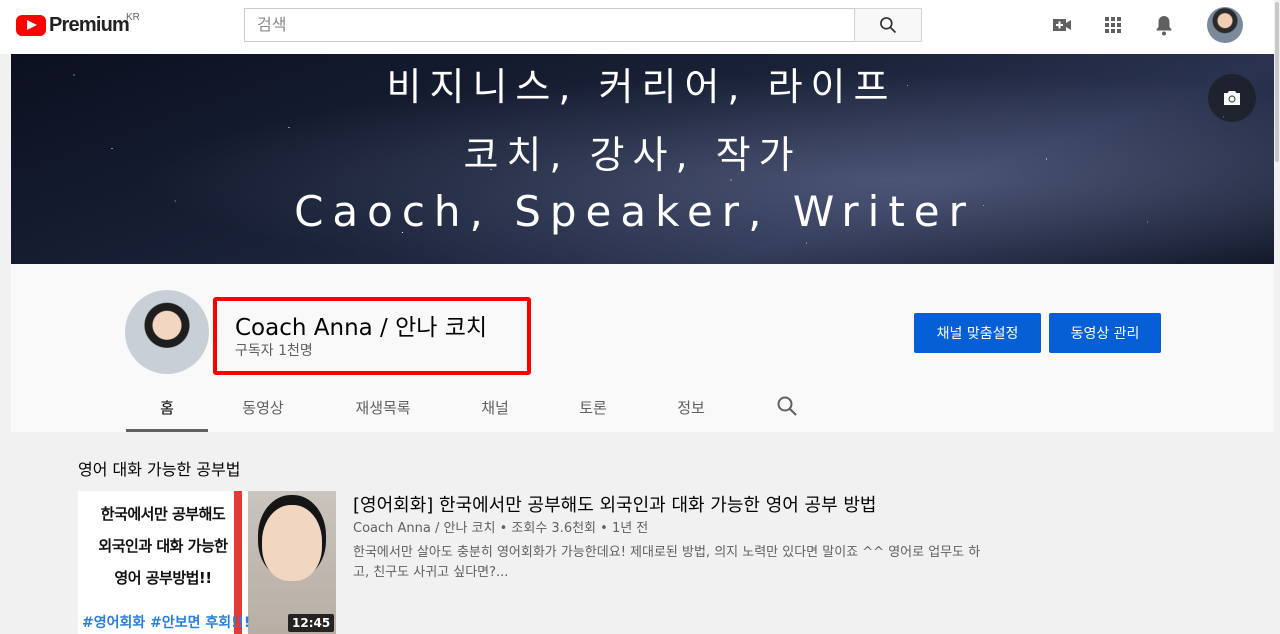 Image resolution: width=1280 pixels, height=634 pixels. I want to click on subscriber-count: 구독자 1천명, so click(274, 351).